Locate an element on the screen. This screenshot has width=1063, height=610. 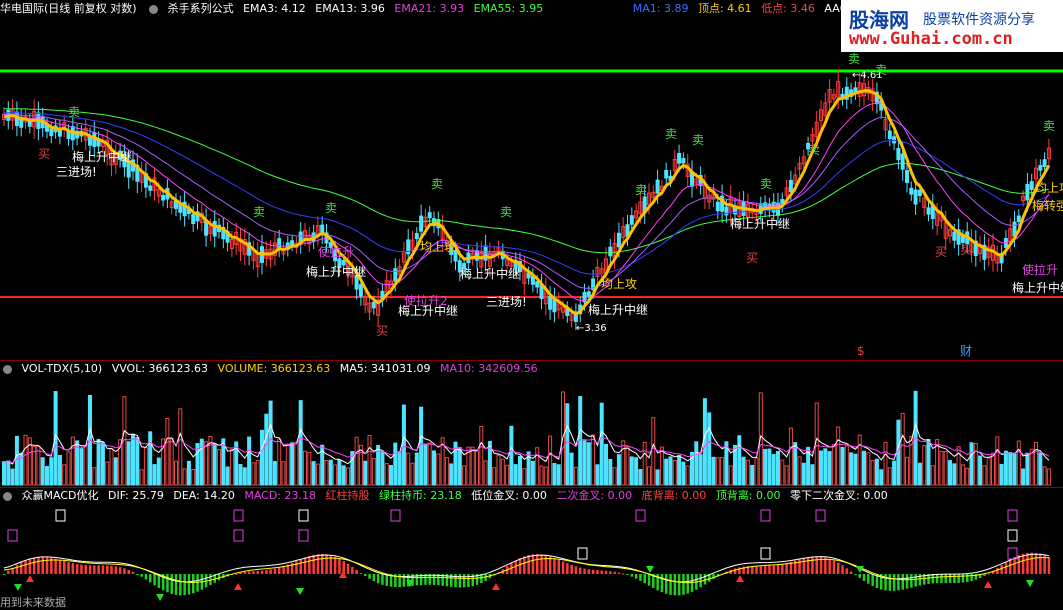
chart-annotation: 均上攻 is located at coordinates (1049, 188).